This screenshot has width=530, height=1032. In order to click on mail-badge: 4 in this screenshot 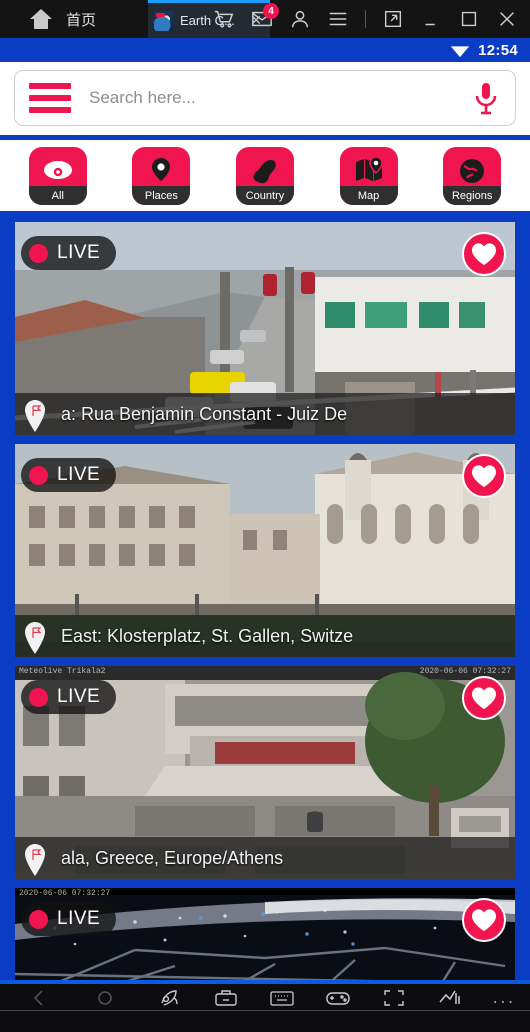, I will do `click(271, 11)`.